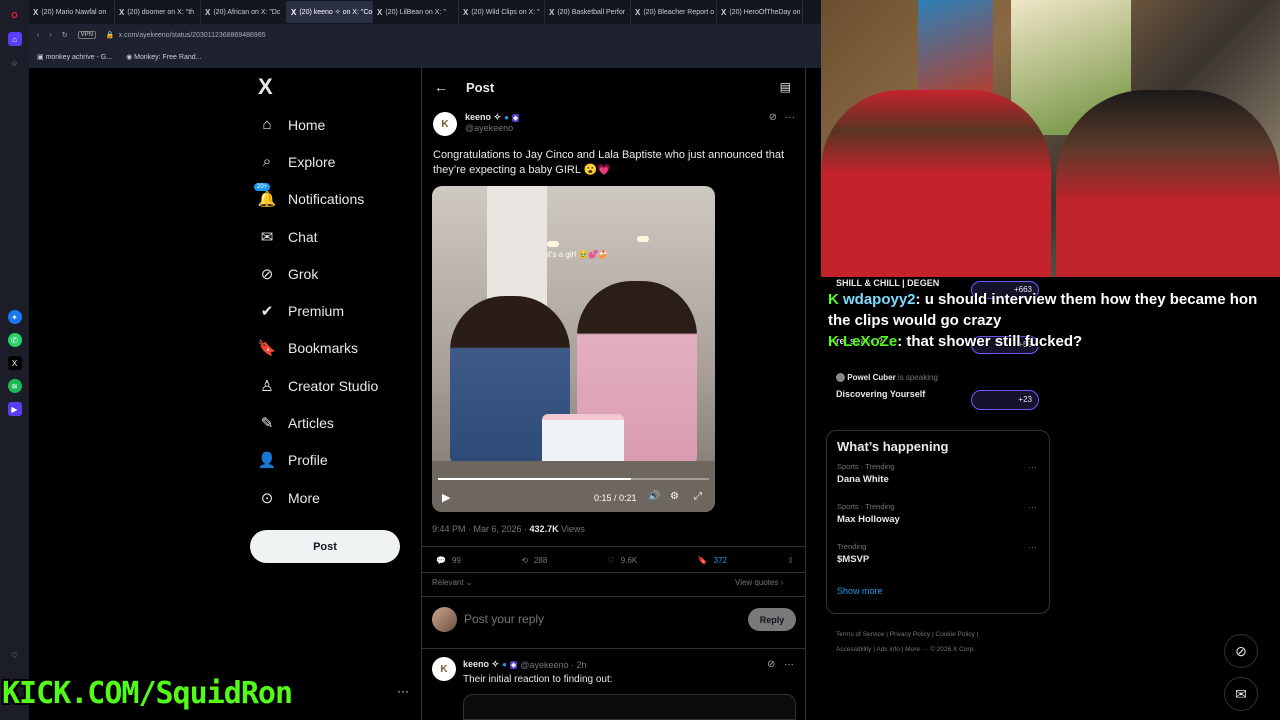 Image resolution: width=1280 pixels, height=720 pixels. Describe the element at coordinates (38, 35) in the screenshot. I see `back-icon: ‹` at that location.